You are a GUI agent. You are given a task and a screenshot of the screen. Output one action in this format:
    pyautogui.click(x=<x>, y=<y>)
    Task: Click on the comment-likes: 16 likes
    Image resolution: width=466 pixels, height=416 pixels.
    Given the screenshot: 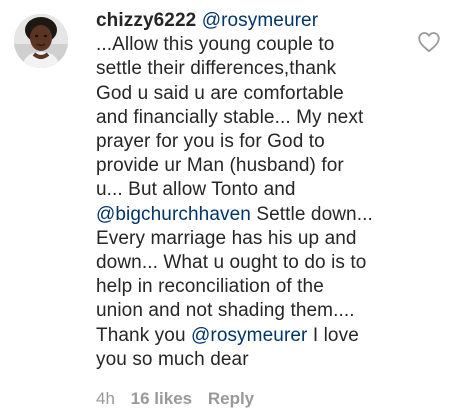 What is the action you would take?
    pyautogui.click(x=161, y=398)
    